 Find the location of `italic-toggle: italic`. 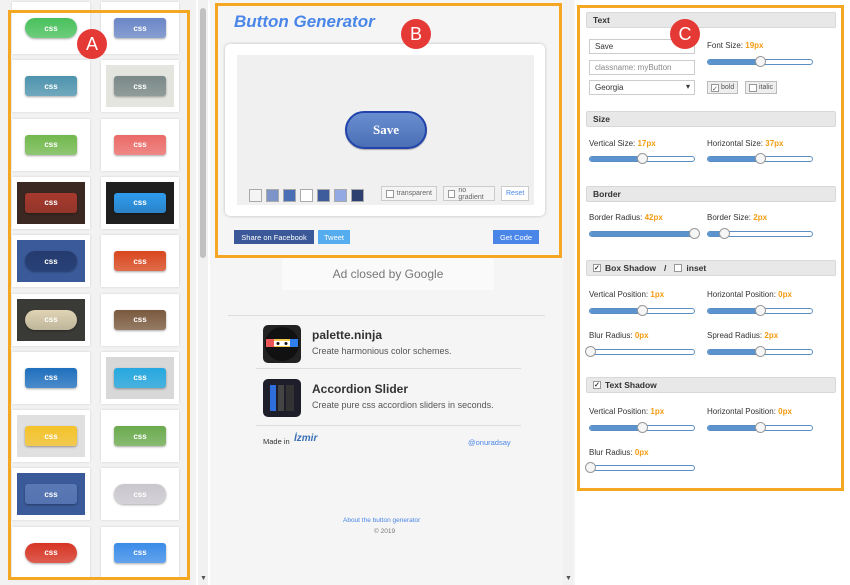

italic-toggle: italic is located at coordinates (761, 87).